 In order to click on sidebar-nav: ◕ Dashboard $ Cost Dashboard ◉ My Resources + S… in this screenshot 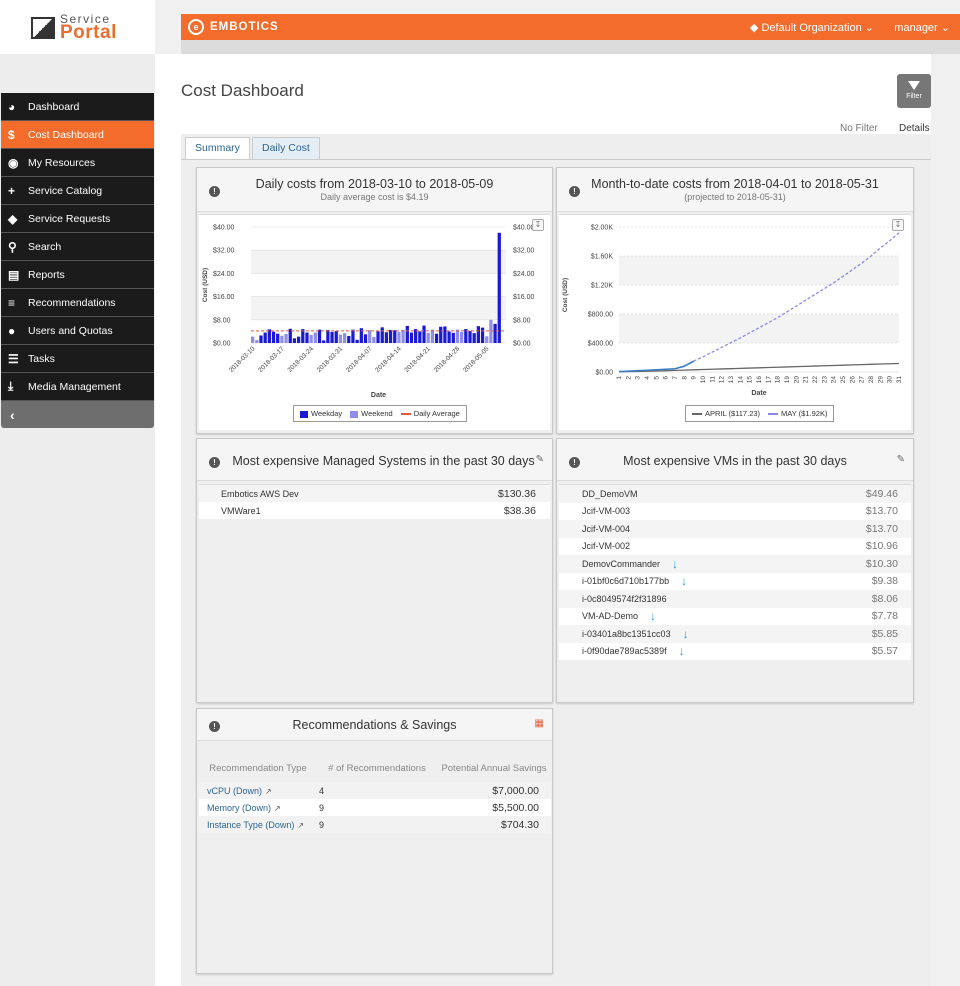, I will do `click(77, 260)`.